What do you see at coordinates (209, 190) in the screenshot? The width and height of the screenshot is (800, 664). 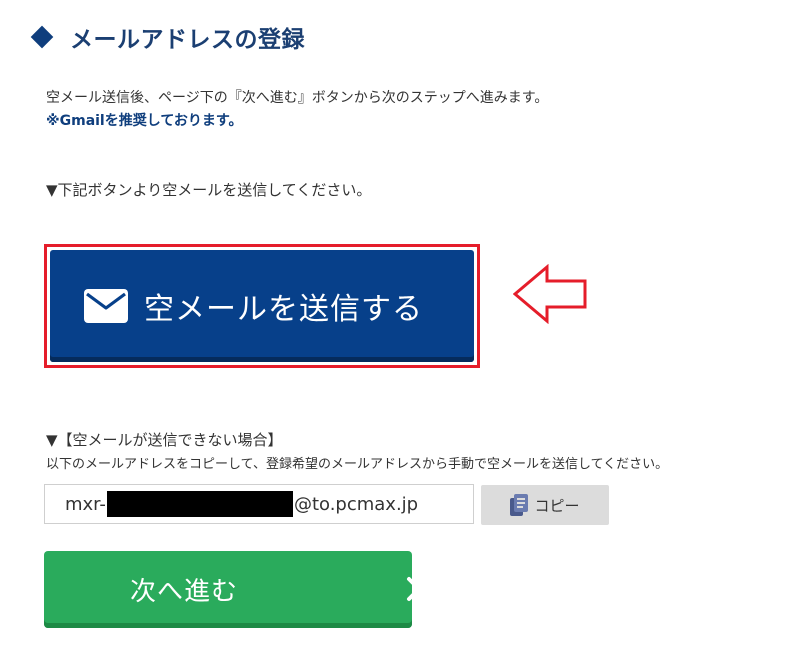 I see `send-instruction: ▼下記ボタンより空メールを送信してください。` at bounding box center [209, 190].